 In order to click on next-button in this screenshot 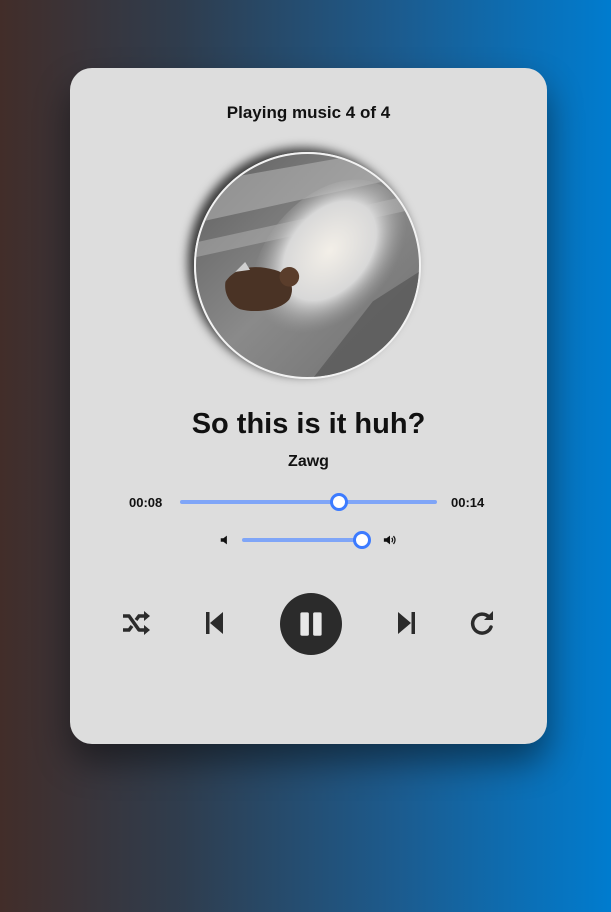, I will do `click(406, 623)`.